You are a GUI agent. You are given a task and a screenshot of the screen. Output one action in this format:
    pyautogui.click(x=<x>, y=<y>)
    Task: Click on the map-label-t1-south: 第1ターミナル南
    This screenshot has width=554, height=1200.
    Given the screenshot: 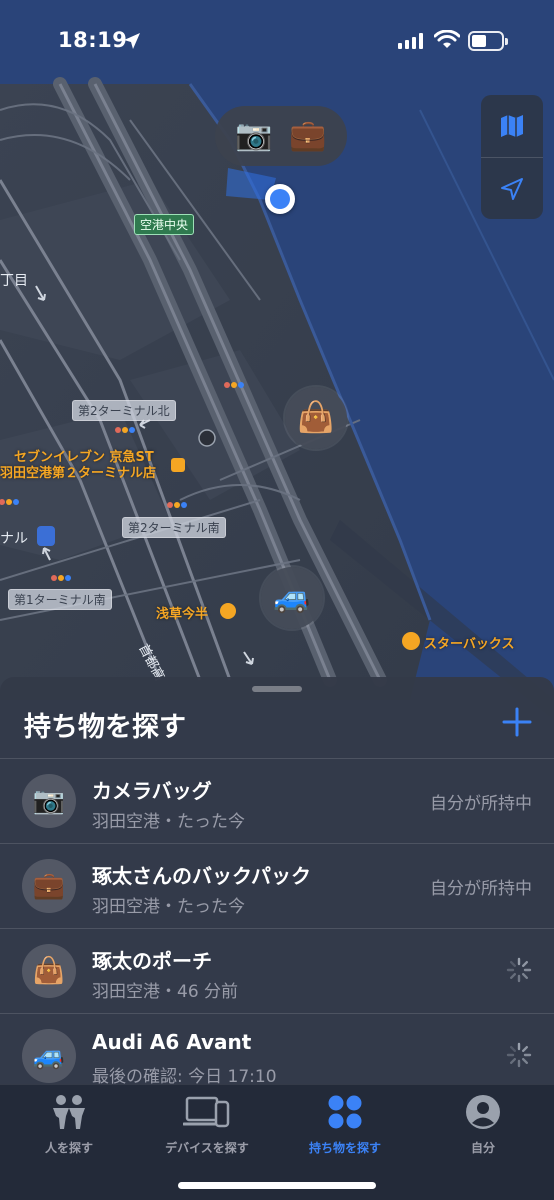 What is the action you would take?
    pyautogui.click(x=60, y=599)
    